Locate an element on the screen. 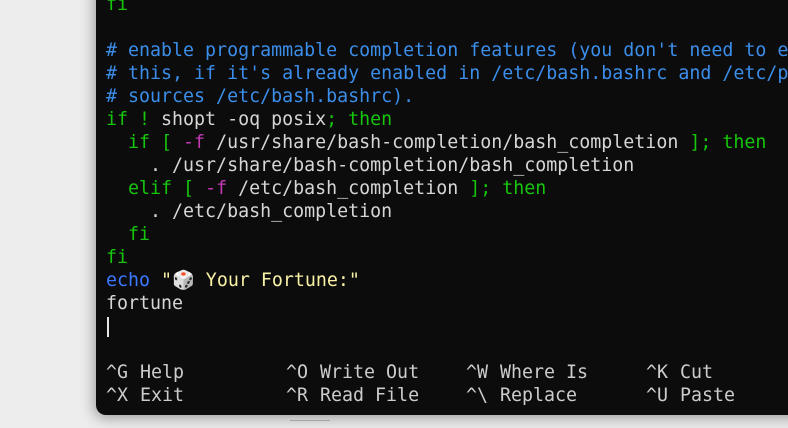  code-token: shopt -oq posix is located at coordinates (244, 119).